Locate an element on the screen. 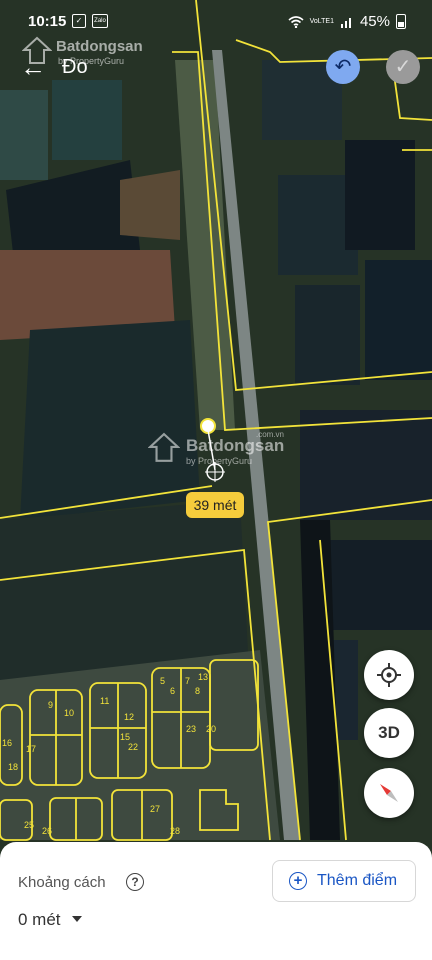 This screenshot has height=960, width=432. measure-panel: Khoảng cách ? 0 mét + Thêm điểm is located at coordinates (216, 901).